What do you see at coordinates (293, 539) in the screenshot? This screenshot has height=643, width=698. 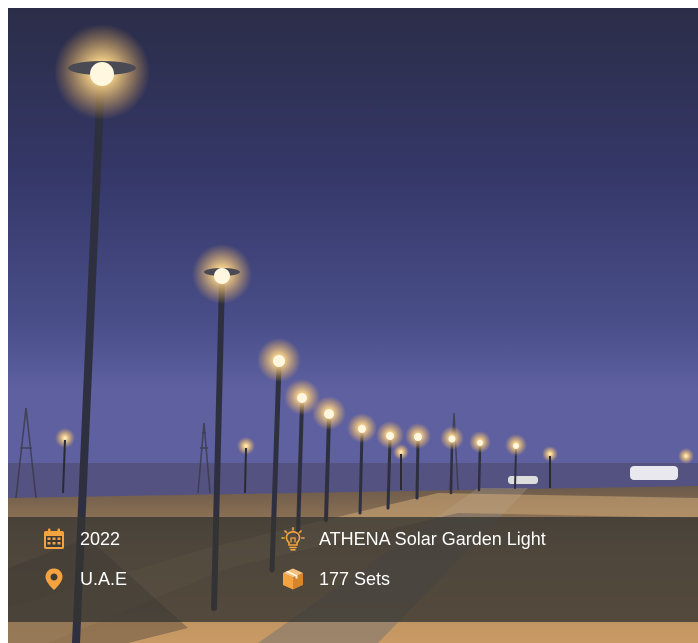 I see `lightbulb-icon` at bounding box center [293, 539].